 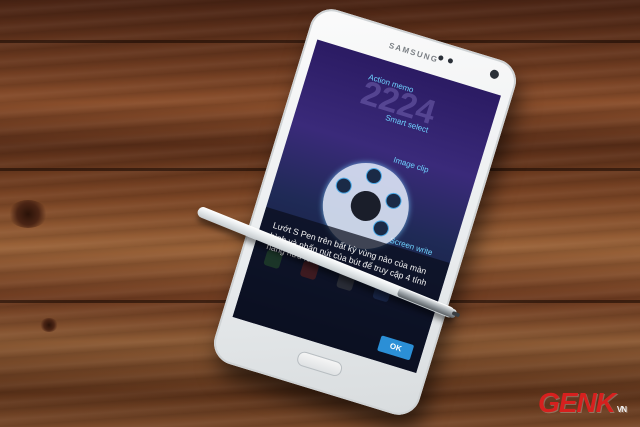 I want to click on ok-button: OK, so click(x=396, y=348).